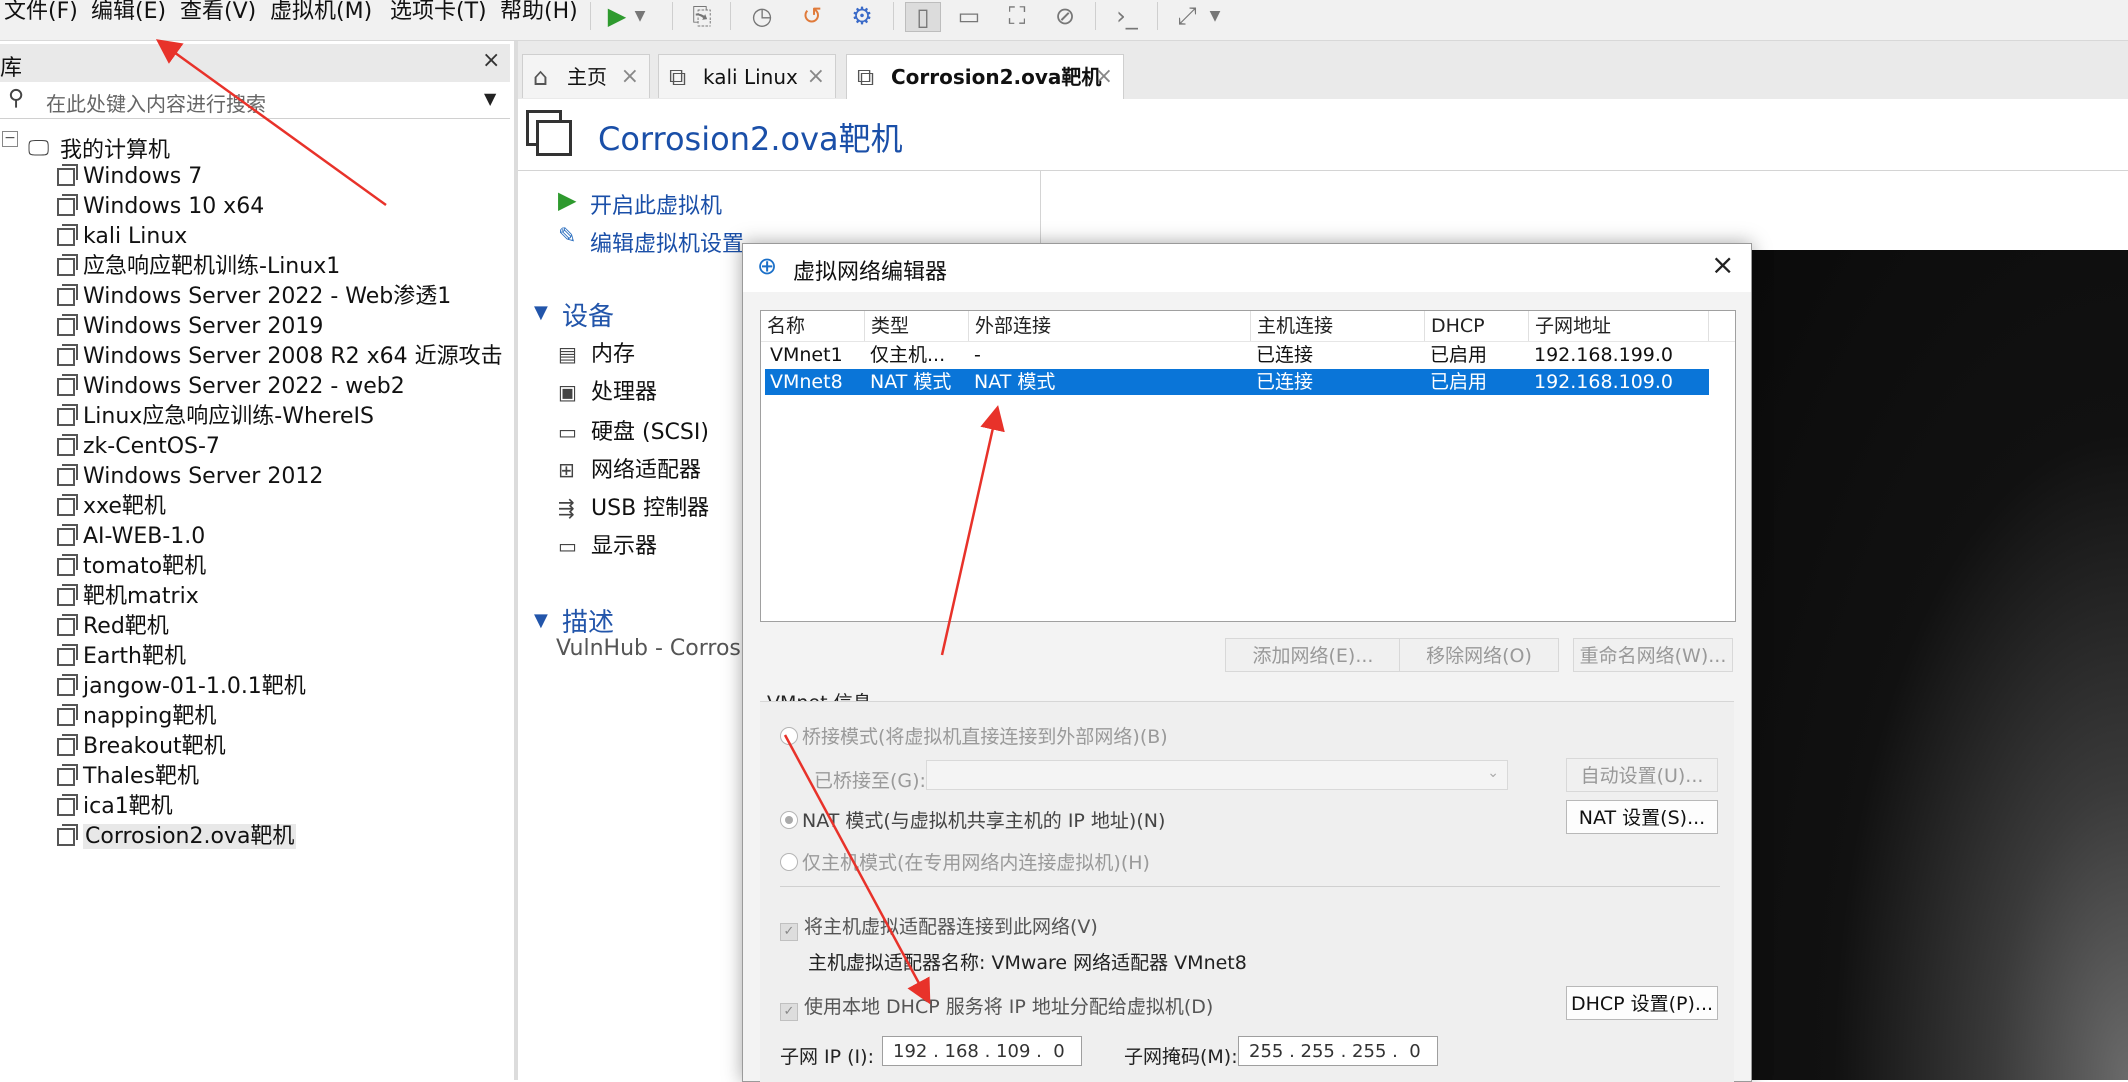 This screenshot has width=2128, height=1082. What do you see at coordinates (539, 12) in the screenshot?
I see `menu-help: 帮助(H)` at bounding box center [539, 12].